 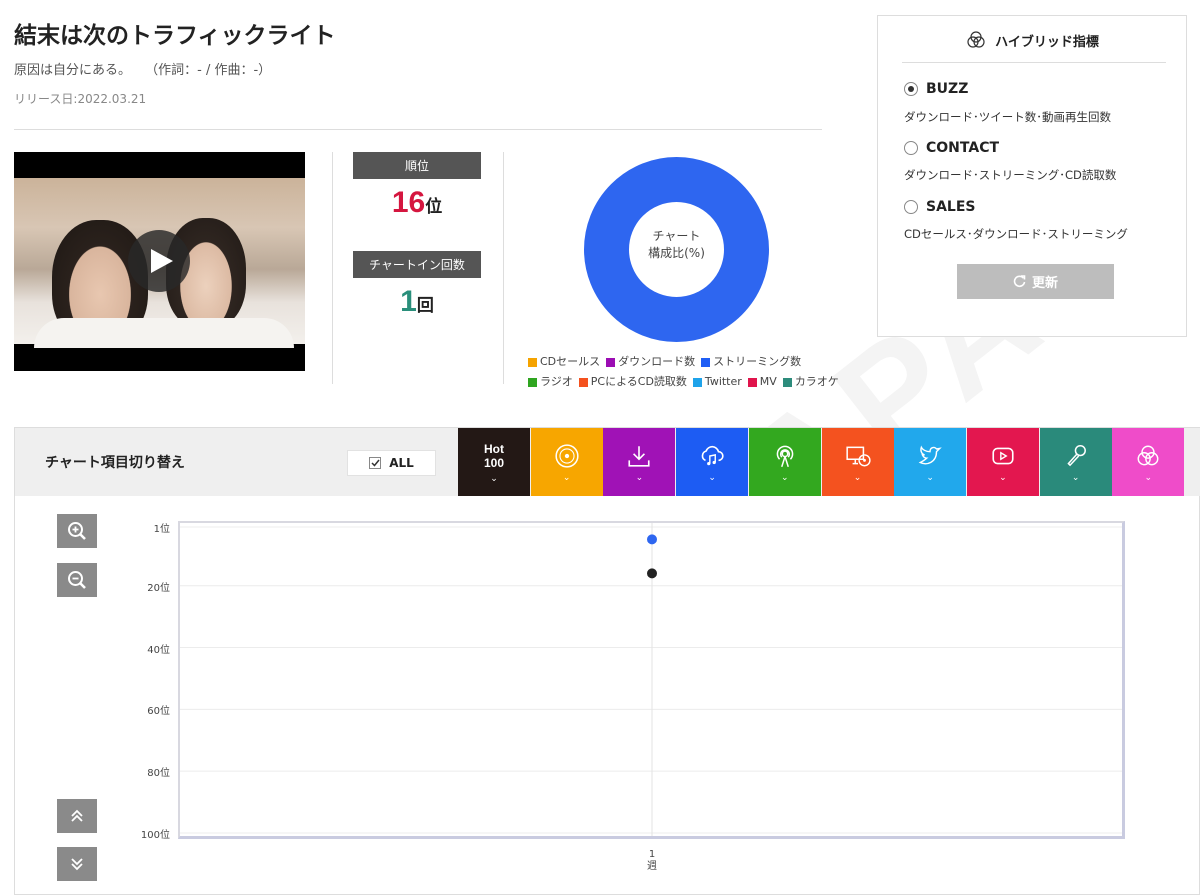 I want to click on tab-radio: ⌄, so click(x=784, y=462).